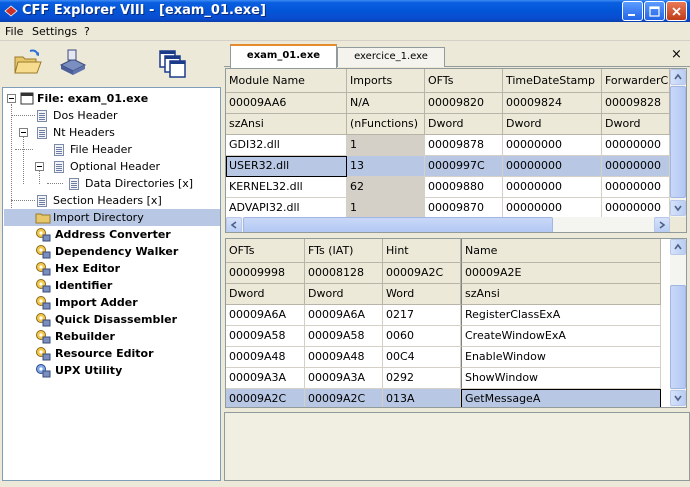 This screenshot has height=487, width=690. Describe the element at coordinates (103, 302) in the screenshot. I see `tree-item-import-adder: Import Adder` at that location.